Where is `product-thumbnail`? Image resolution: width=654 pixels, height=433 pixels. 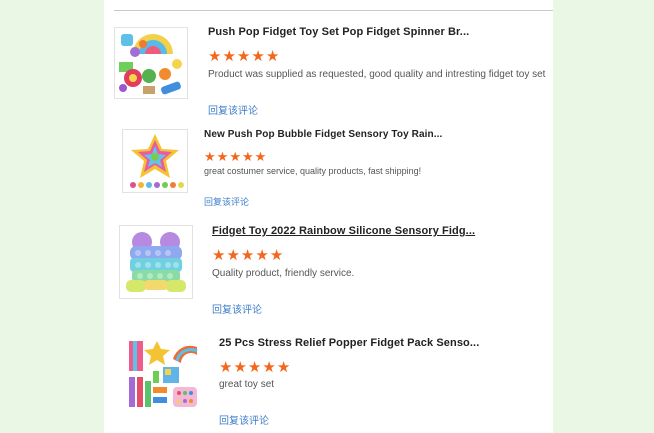 product-thumbnail is located at coordinates (163, 375).